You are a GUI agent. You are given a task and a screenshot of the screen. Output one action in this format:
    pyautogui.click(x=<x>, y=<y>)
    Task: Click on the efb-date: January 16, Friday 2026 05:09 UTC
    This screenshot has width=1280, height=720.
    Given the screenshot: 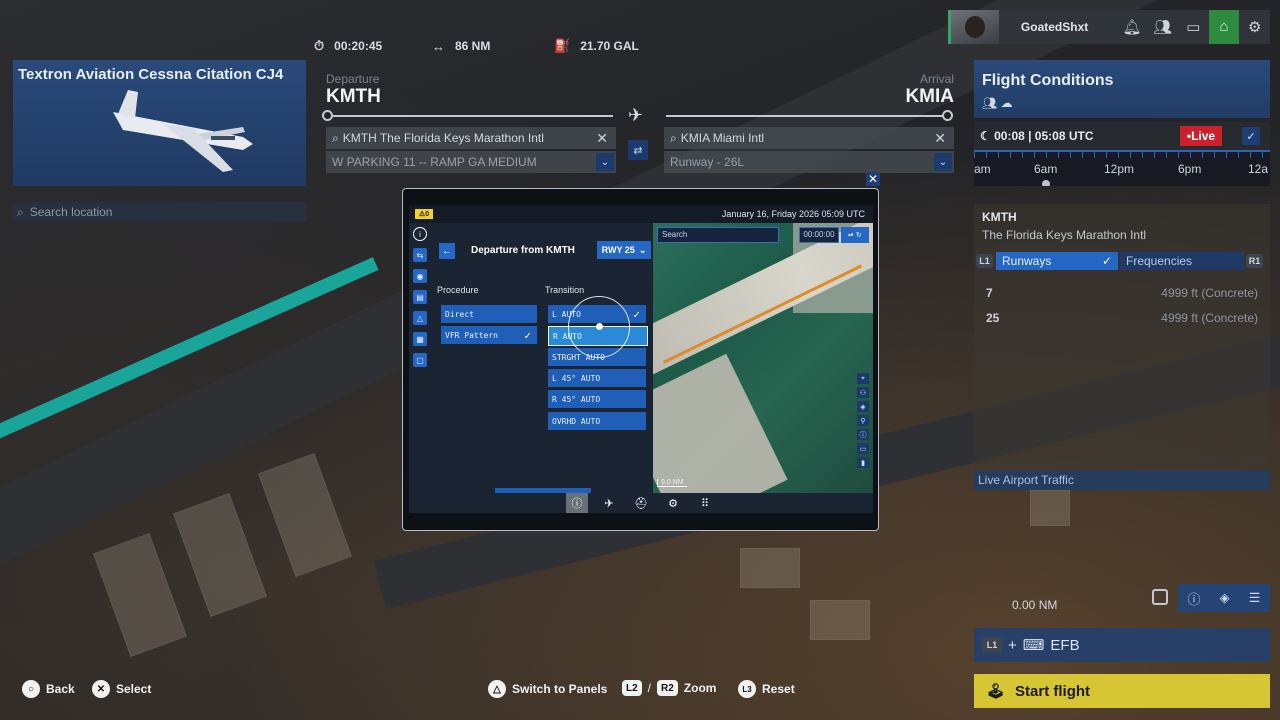 What is the action you would take?
    pyautogui.click(x=793, y=214)
    